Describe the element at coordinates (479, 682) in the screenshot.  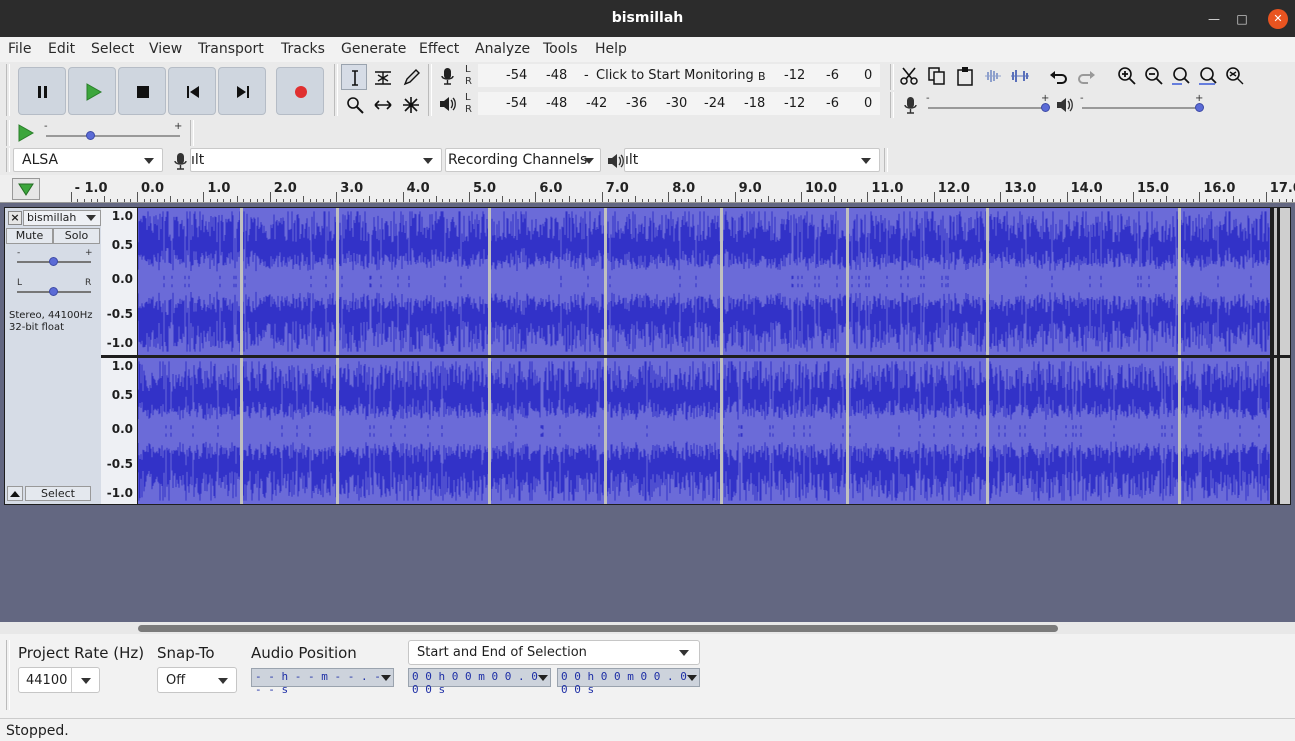
I see `selection-start-control: 0 0 h 0 0 m 0 0 . 0 0 0 s` at that location.